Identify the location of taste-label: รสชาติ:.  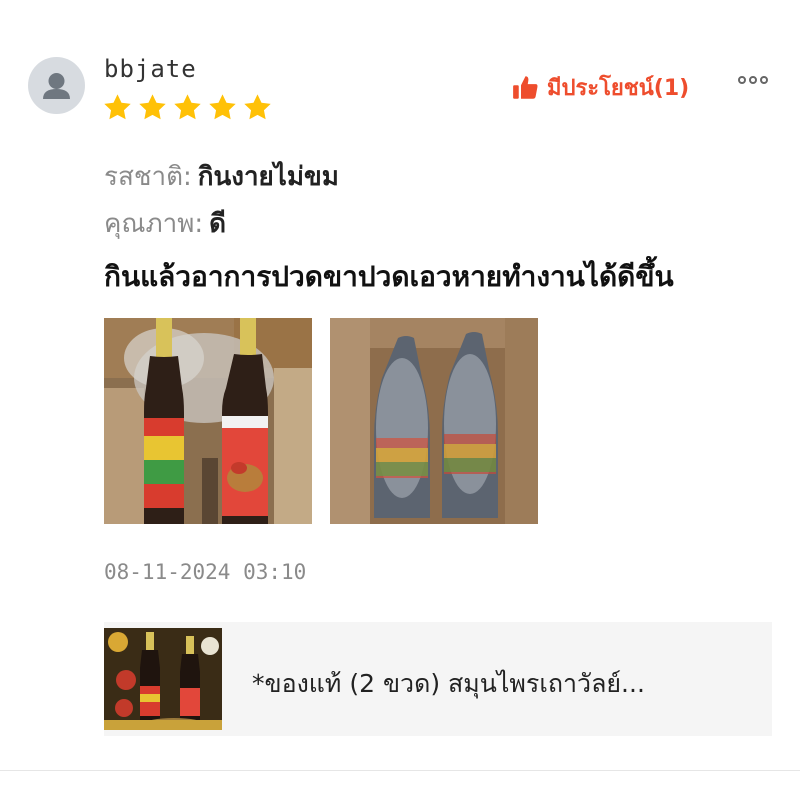
(148, 177).